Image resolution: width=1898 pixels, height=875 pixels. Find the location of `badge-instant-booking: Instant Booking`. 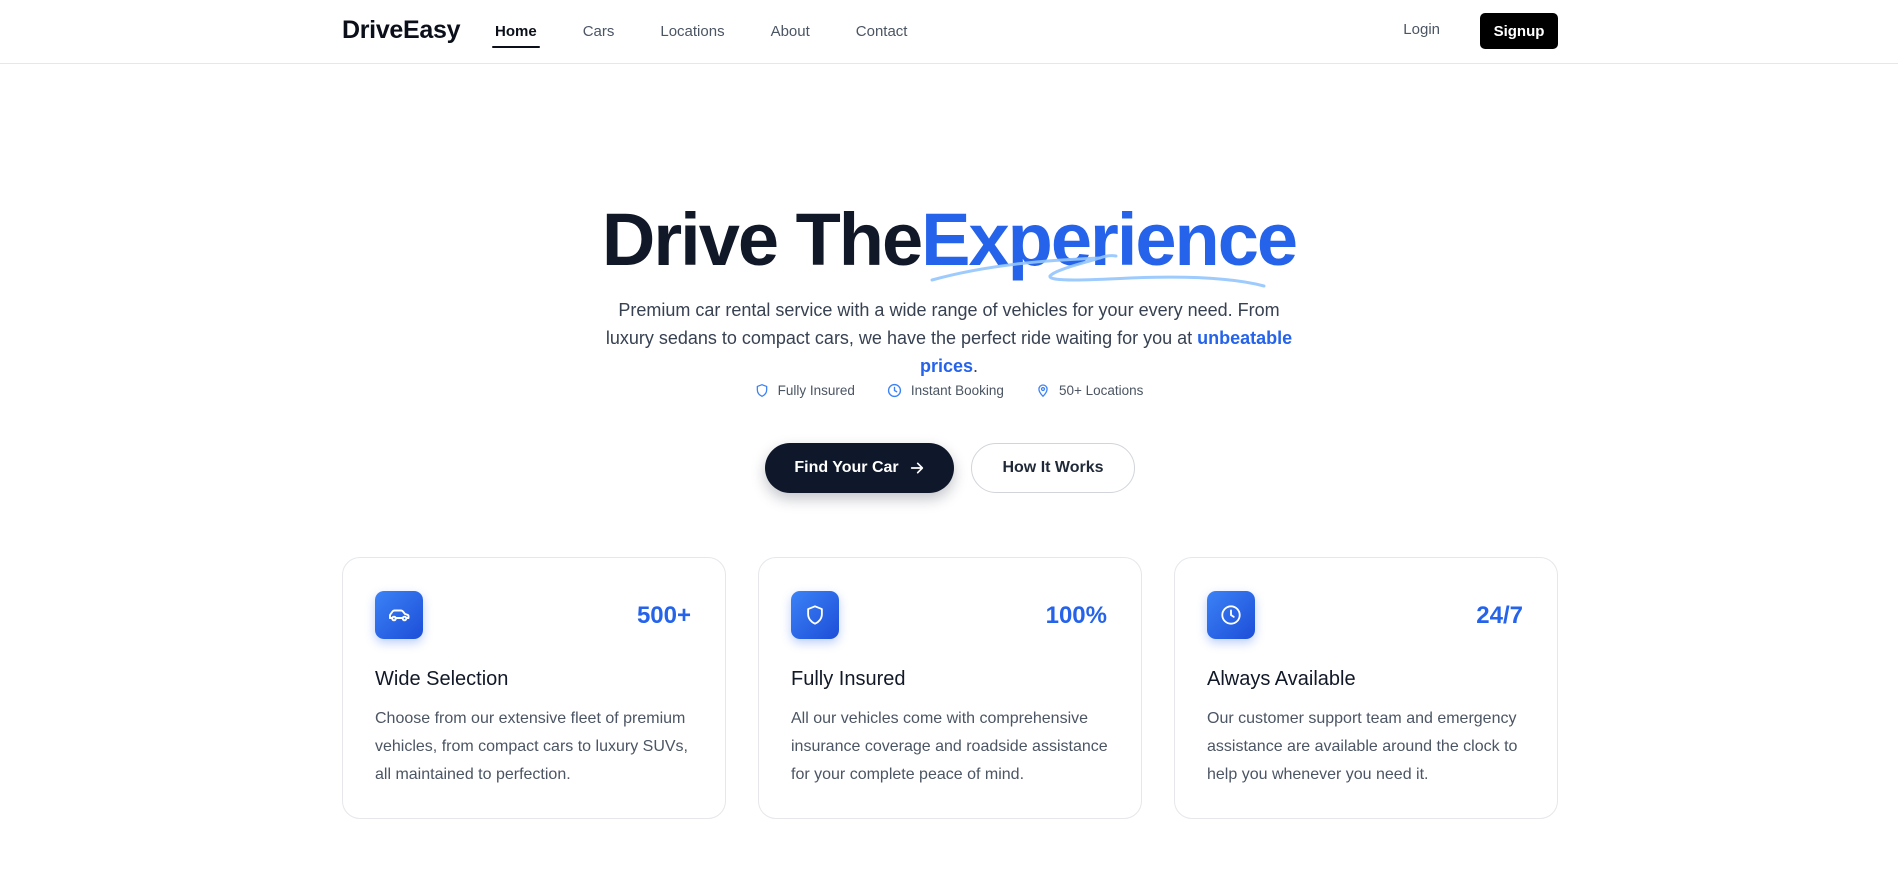

badge-instant-booking: Instant Booking is located at coordinates (945, 390).